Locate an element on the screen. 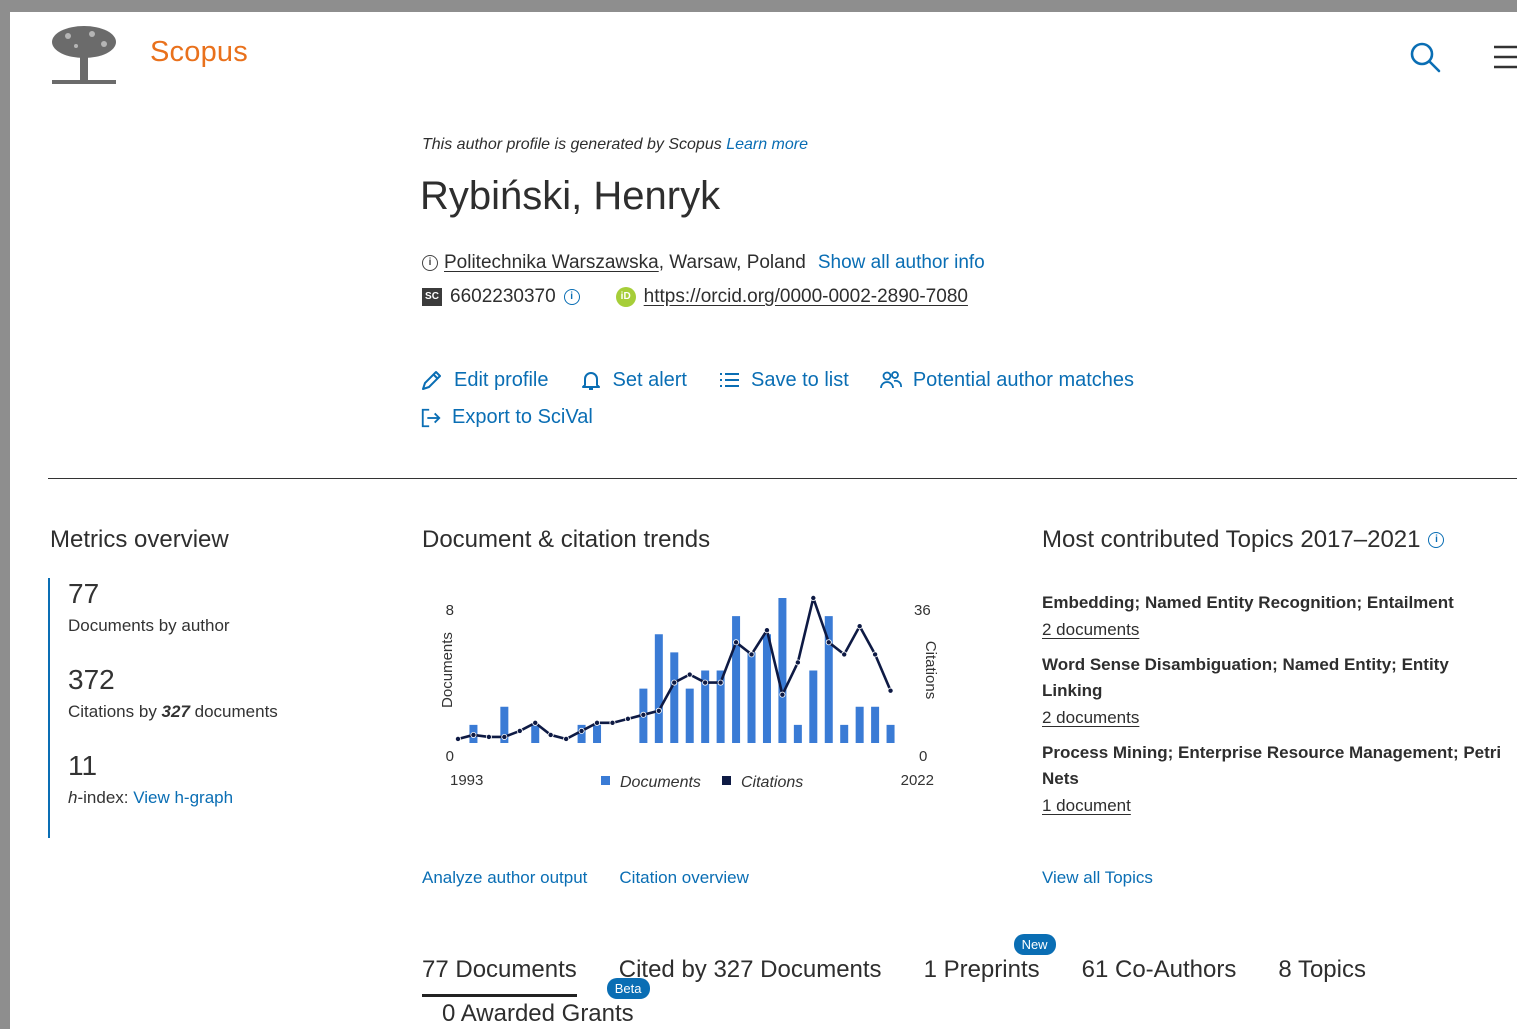 The image size is (1517, 1029). bell-icon is located at coordinates (590, 381).